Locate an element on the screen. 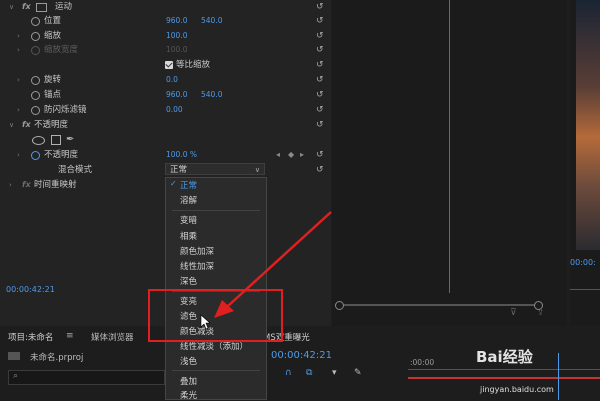  watermark-url: jingyan.baidu.com is located at coordinates (517, 389).